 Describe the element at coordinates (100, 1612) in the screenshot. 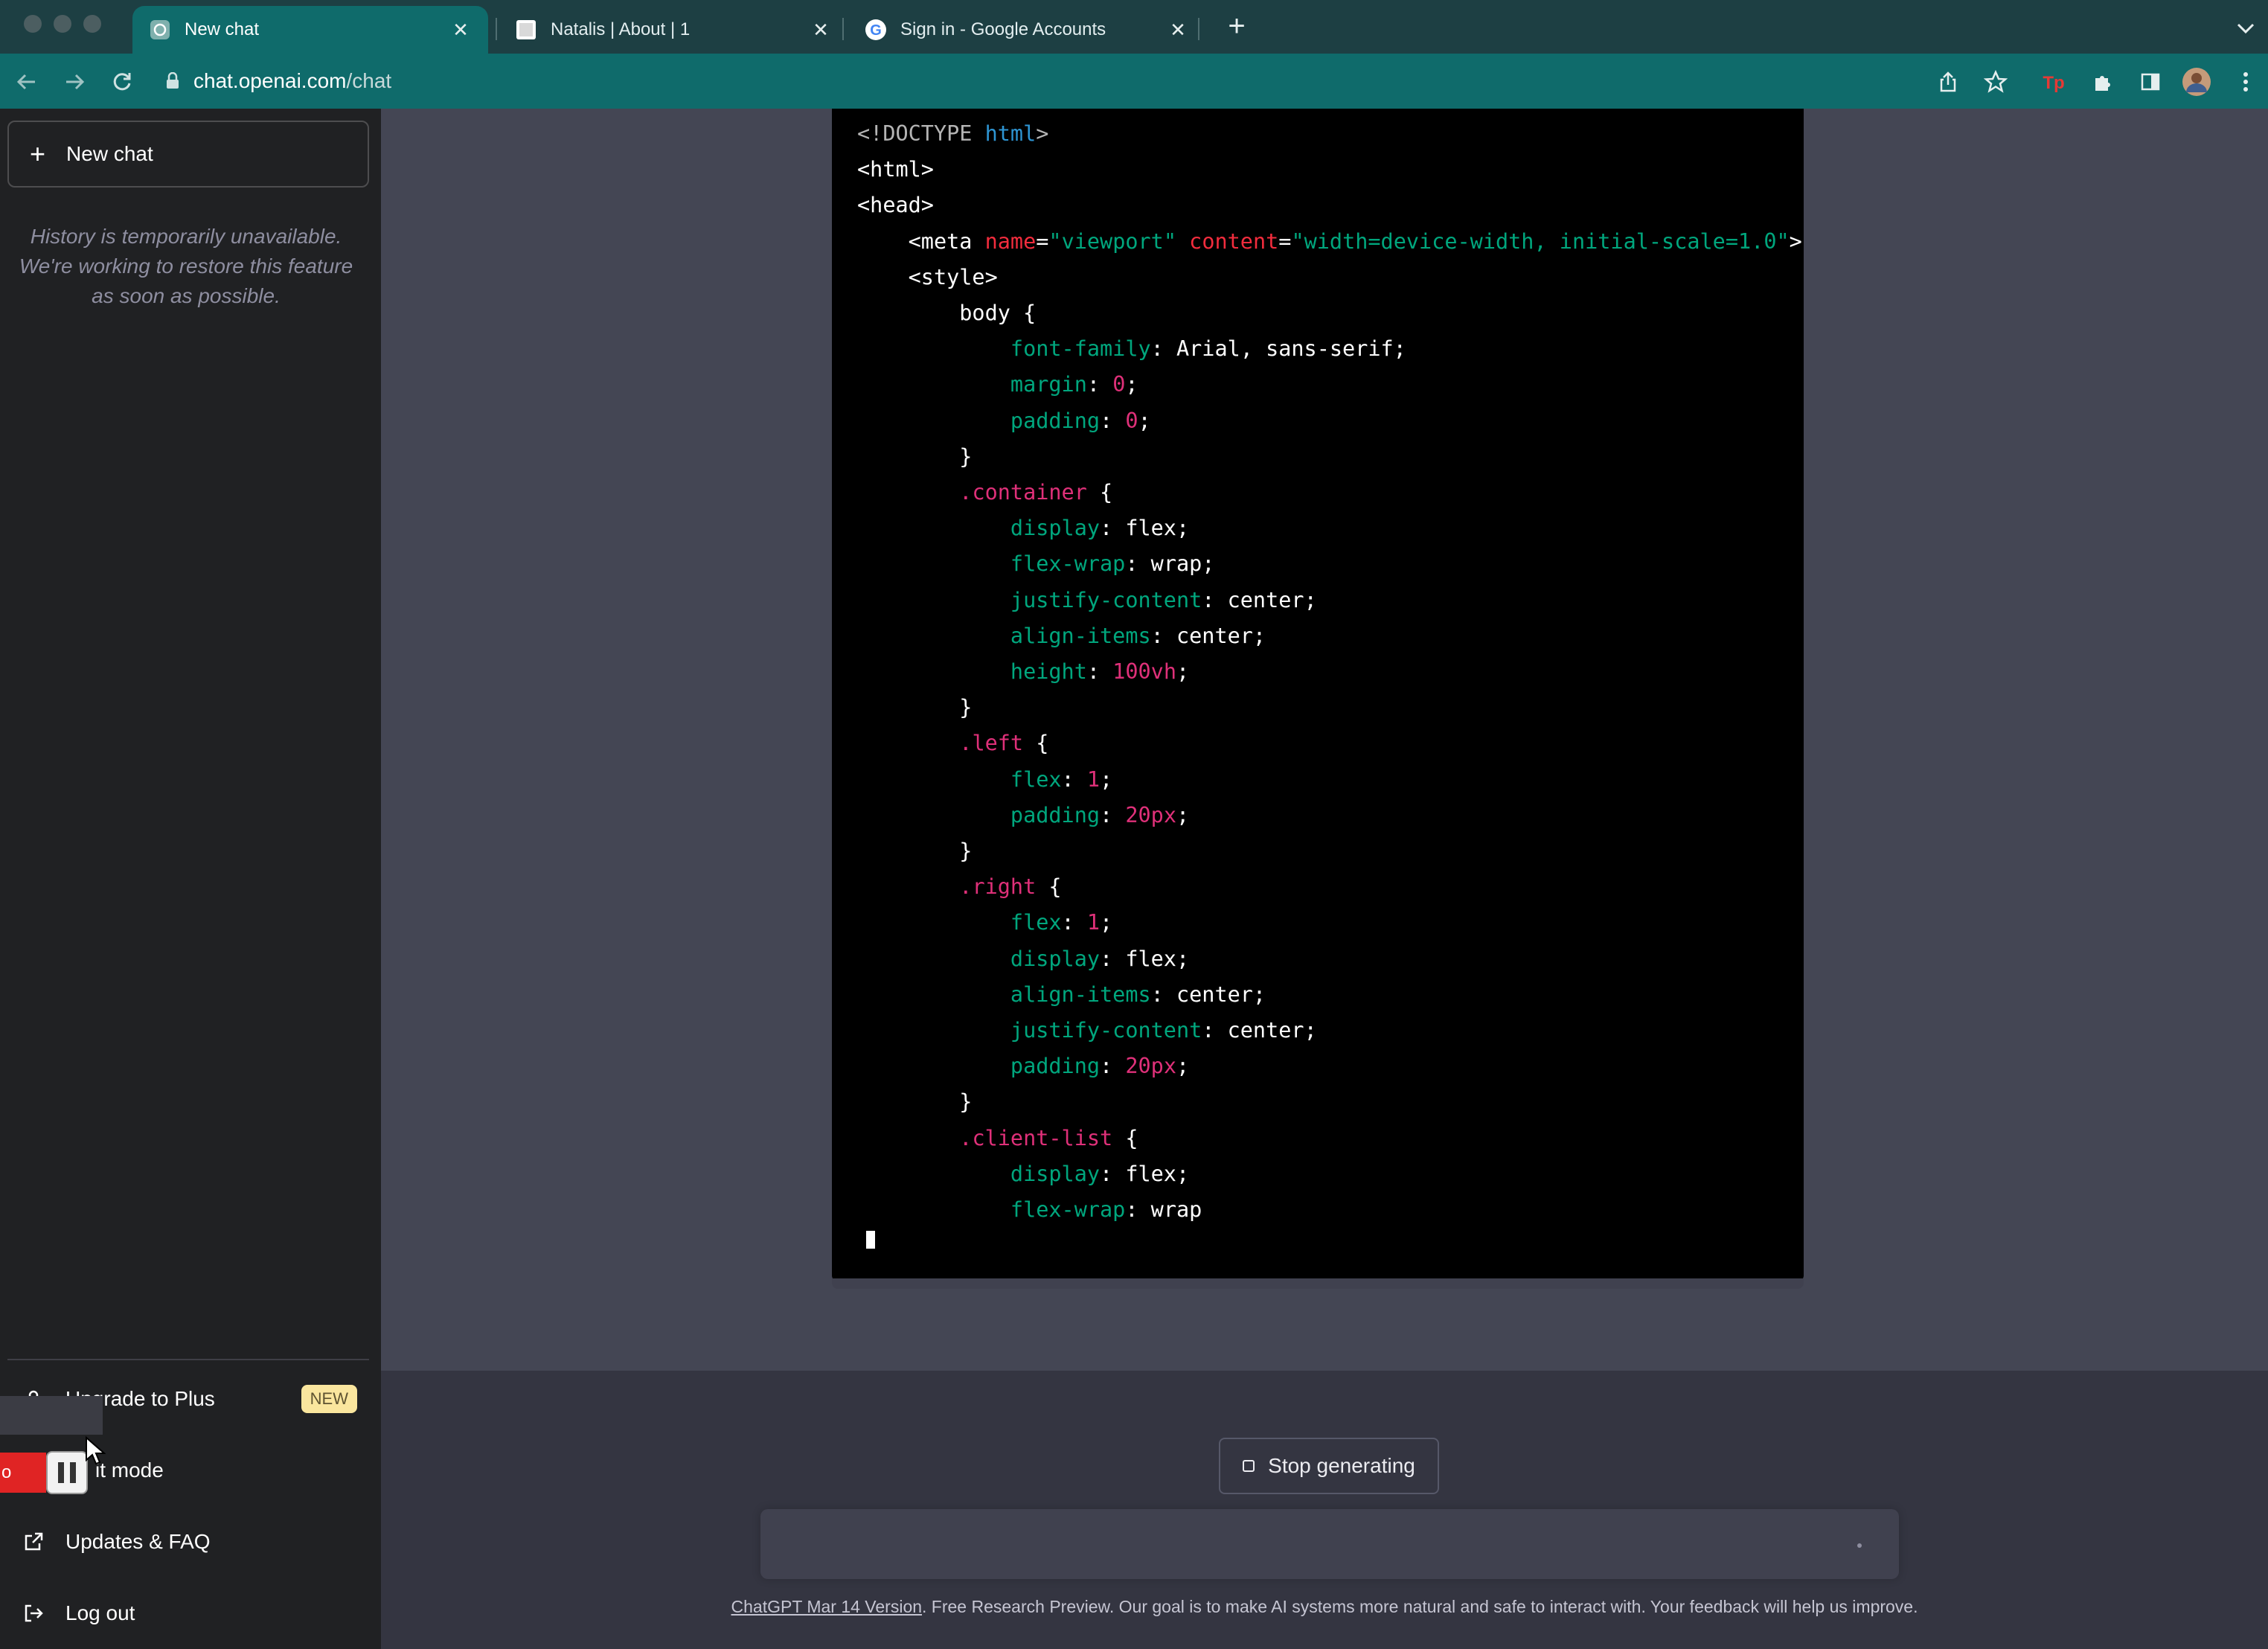

I see `log-out-label: Log out` at that location.